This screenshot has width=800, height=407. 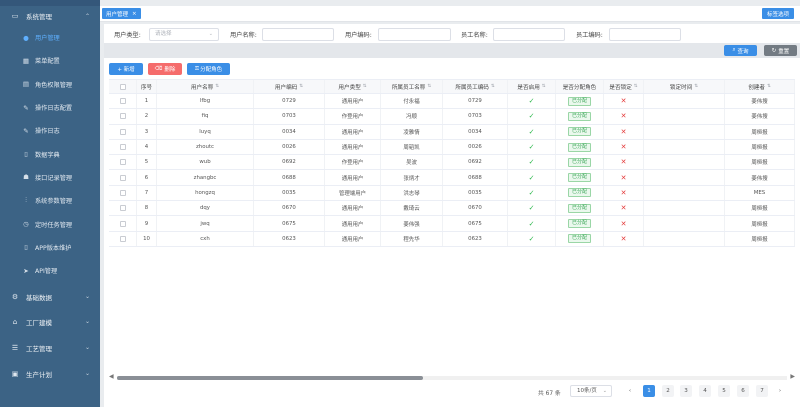 What do you see at coordinates (134, 14) in the screenshot?
I see `close-icon: ×` at bounding box center [134, 14].